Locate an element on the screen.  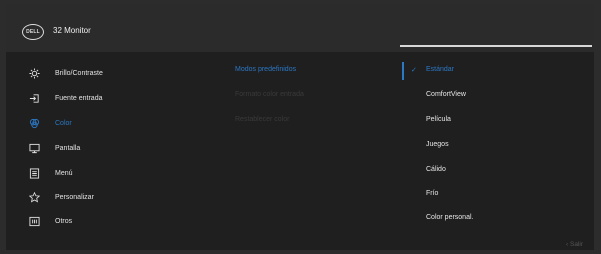
header-divider is located at coordinates (496, 46).